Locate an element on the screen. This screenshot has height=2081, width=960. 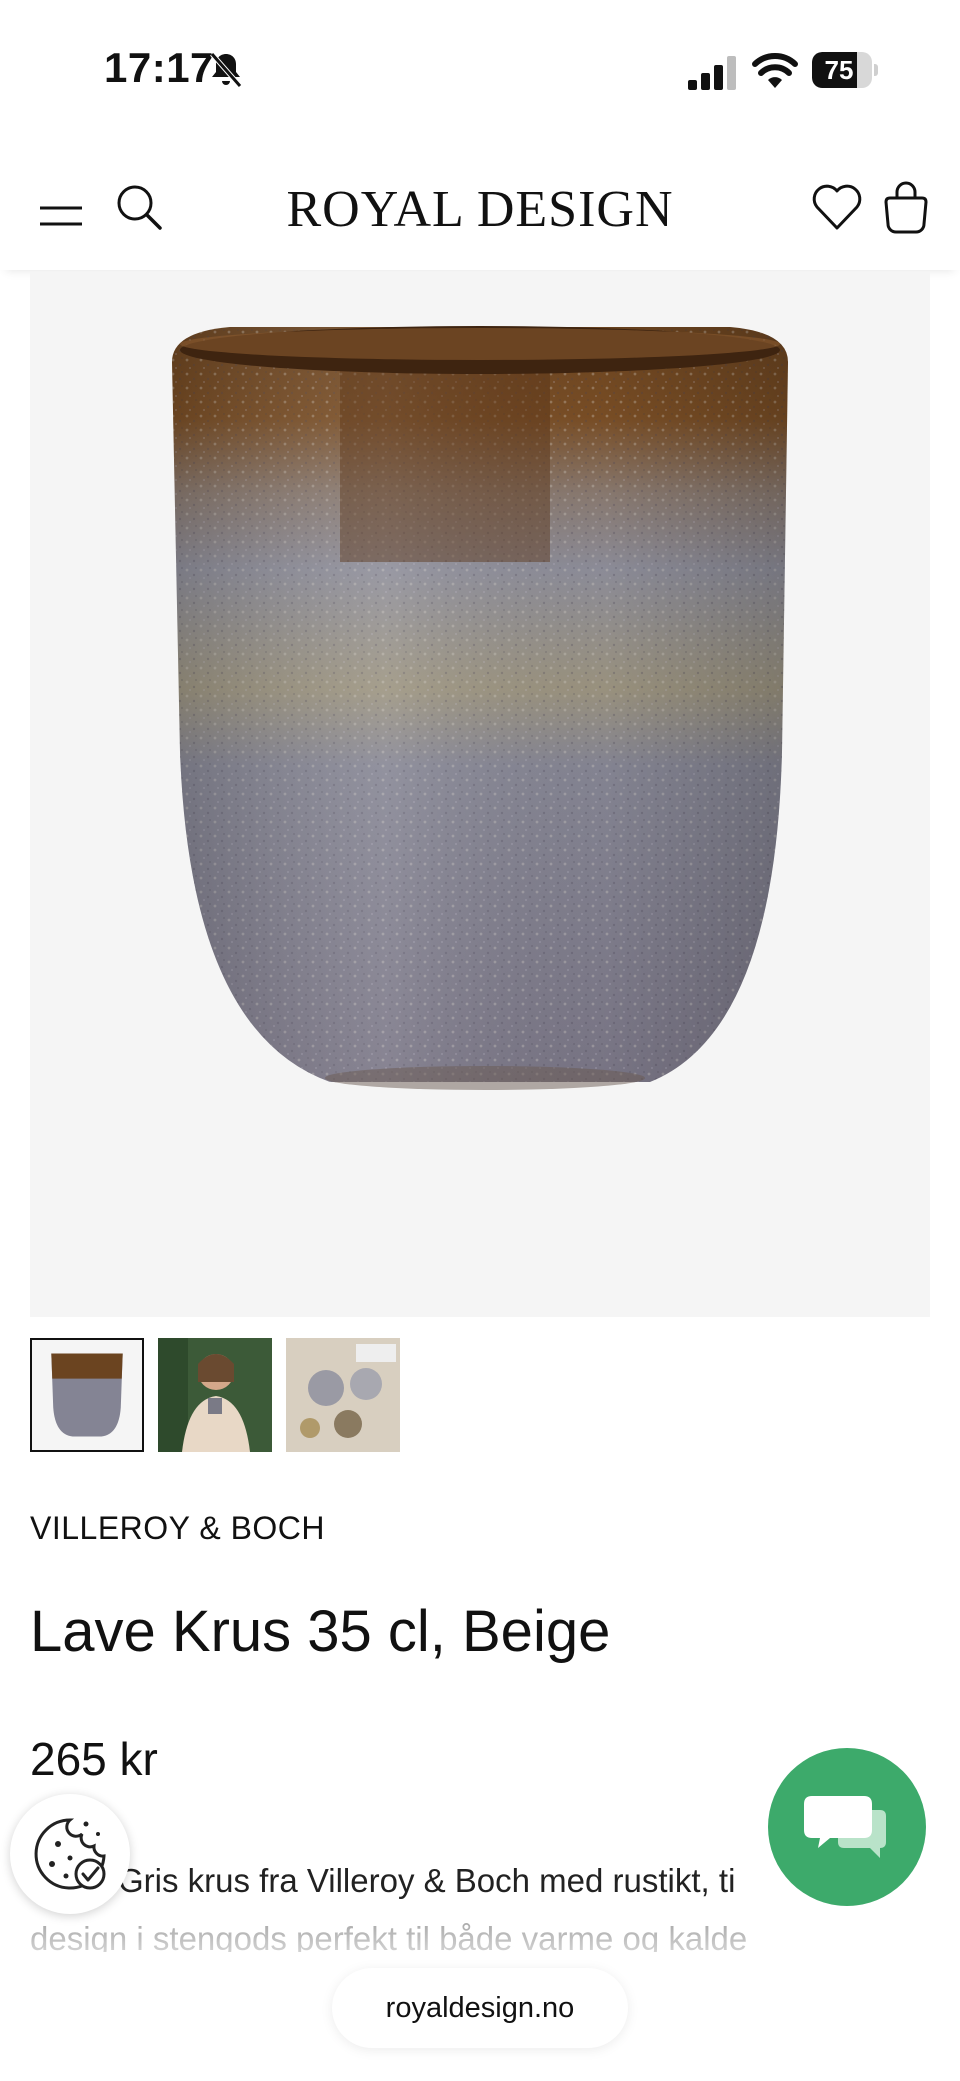
cookie-settings-button is located at coordinates (70, 1854).